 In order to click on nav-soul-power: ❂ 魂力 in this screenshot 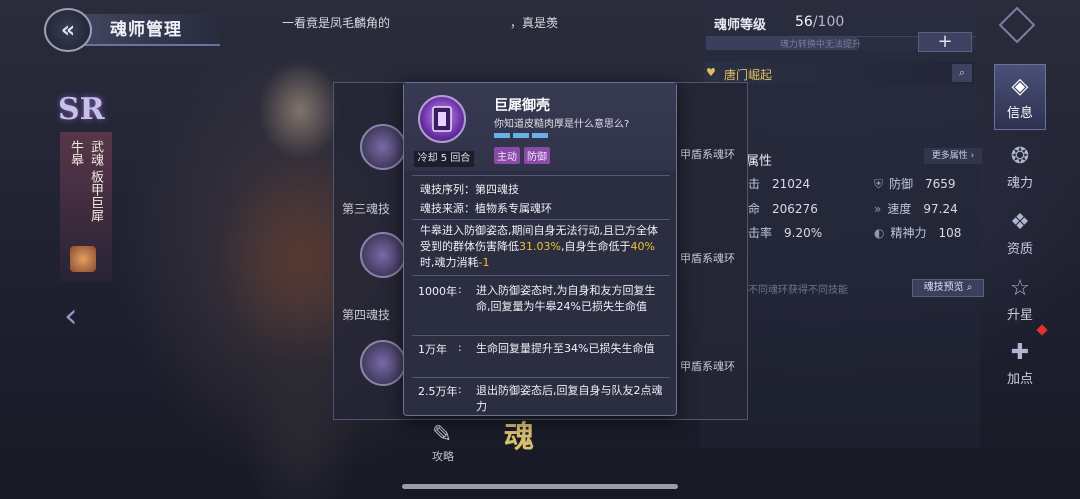, I will do `click(1020, 167)`.